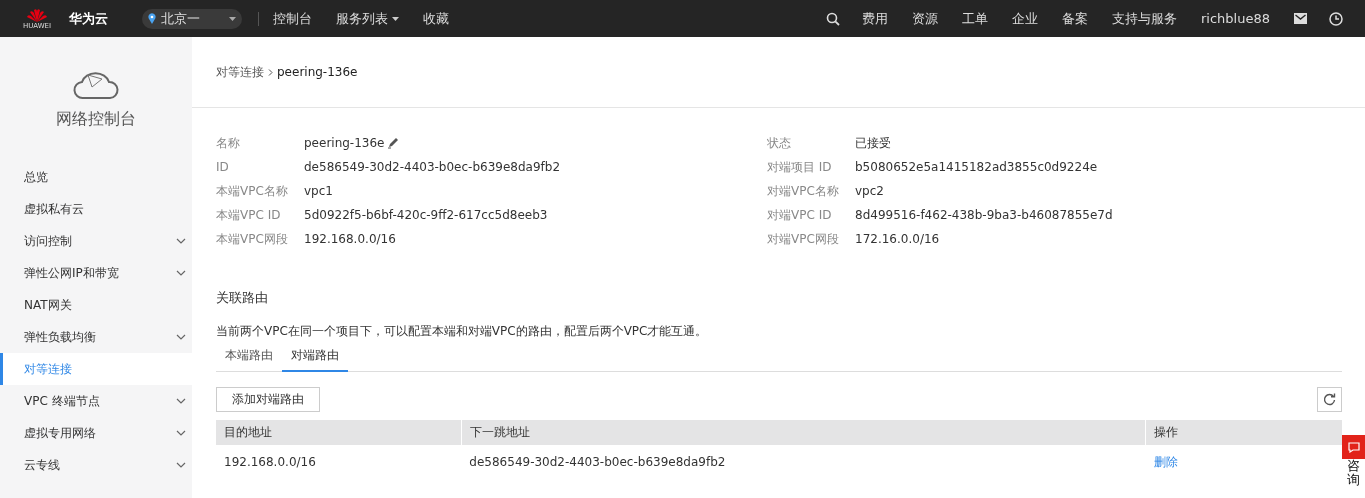 The height and width of the screenshot is (498, 1365). What do you see at coordinates (392, 143) in the screenshot?
I see `pencil-icon` at bounding box center [392, 143].